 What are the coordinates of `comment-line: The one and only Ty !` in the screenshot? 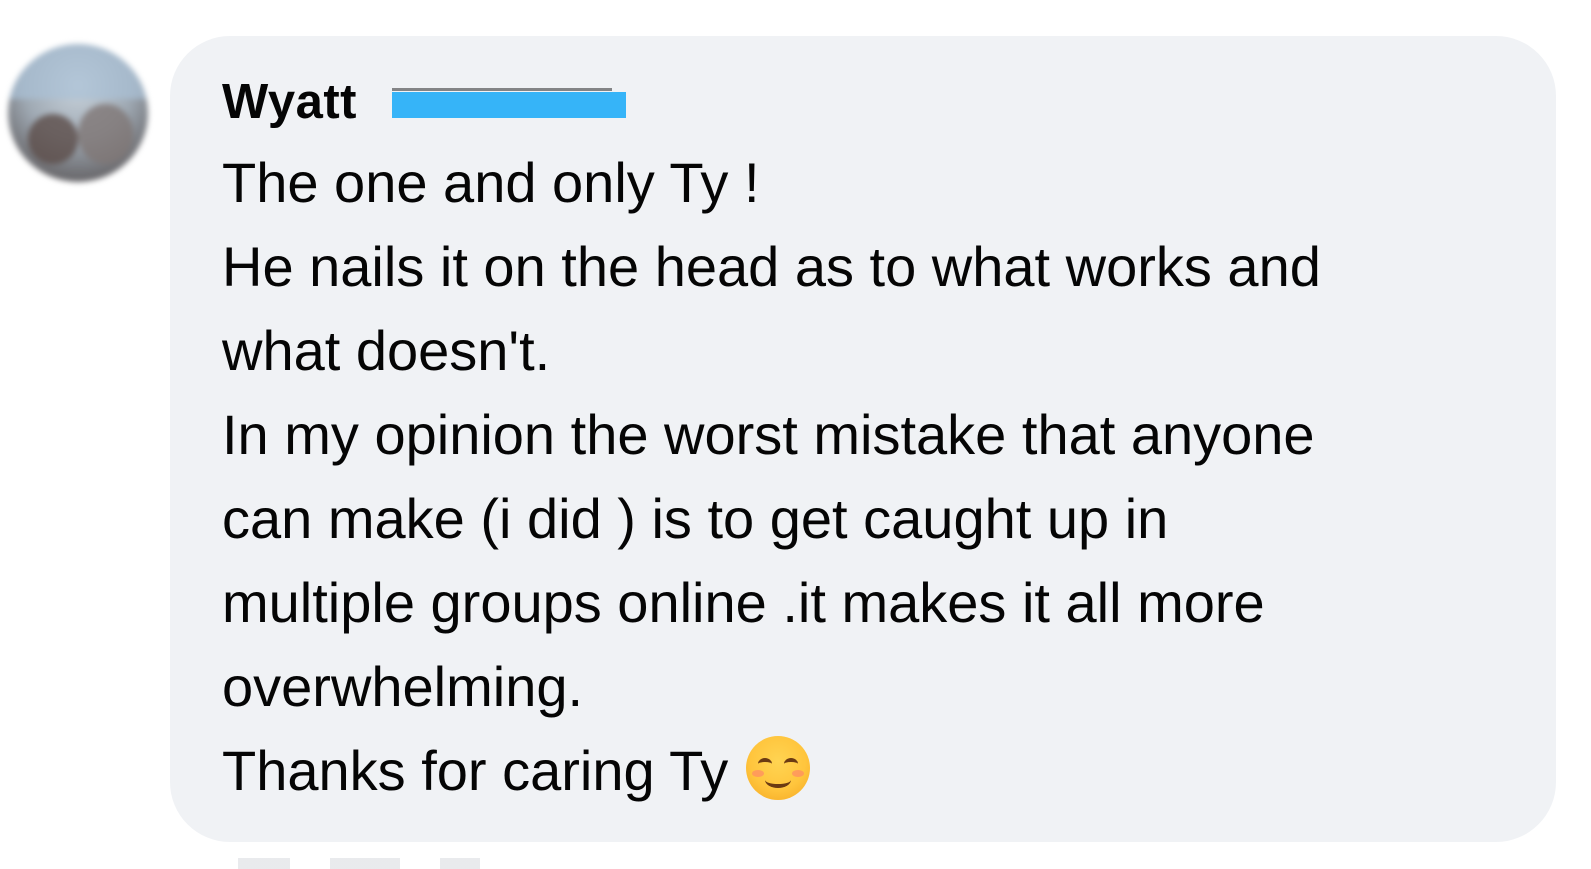 It's located at (491, 182).